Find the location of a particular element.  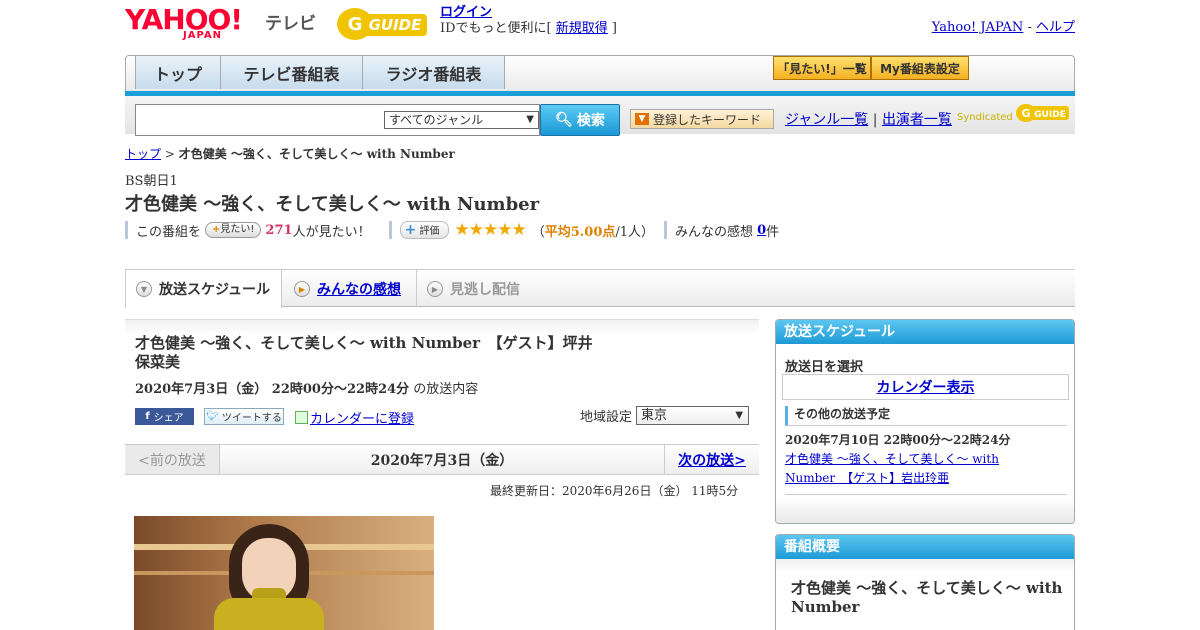

search-button-label: 検索 is located at coordinates (590, 121).